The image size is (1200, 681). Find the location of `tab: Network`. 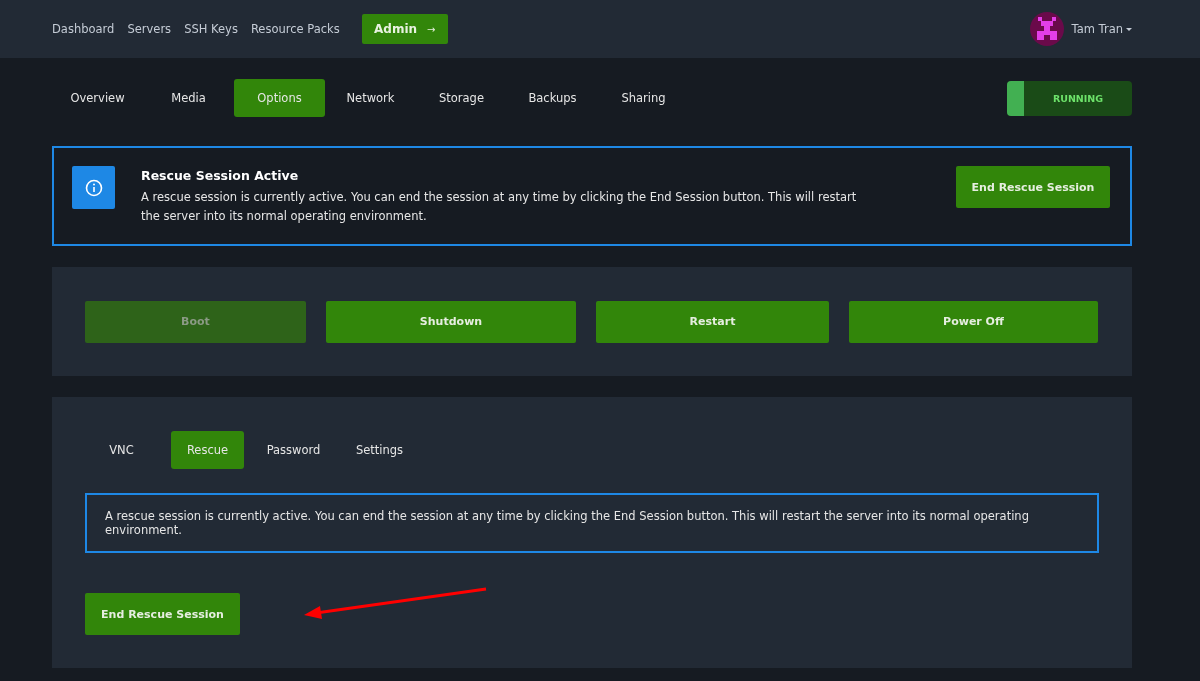

tab: Network is located at coordinates (370, 98).